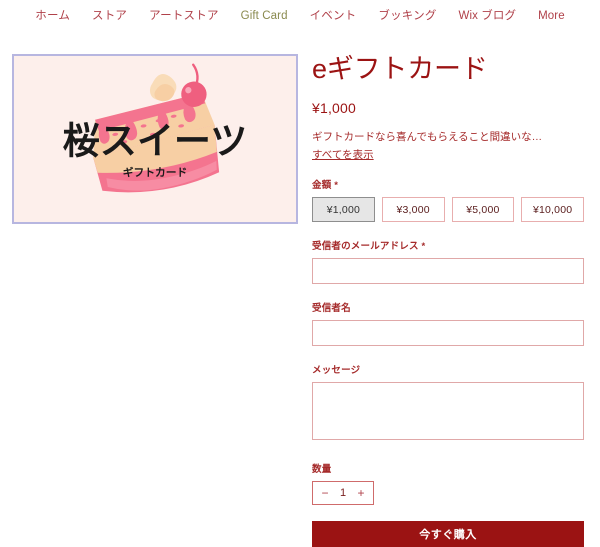 The width and height of the screenshot is (600, 547). Describe the element at coordinates (52, 16) in the screenshot. I see `nav-item-home: ホーム` at that location.